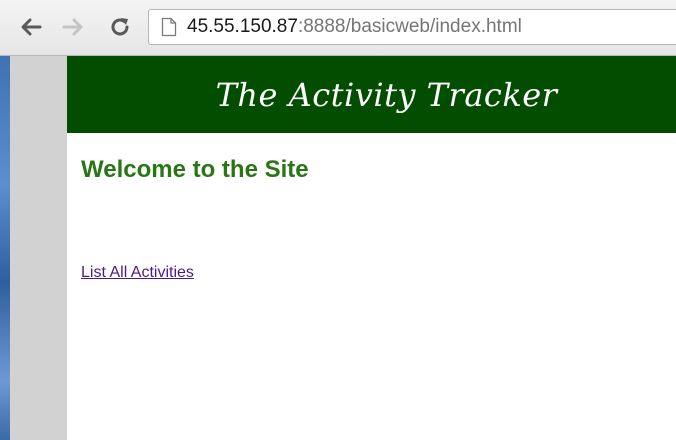 The image size is (676, 440). I want to click on reload-icon, so click(120, 27).